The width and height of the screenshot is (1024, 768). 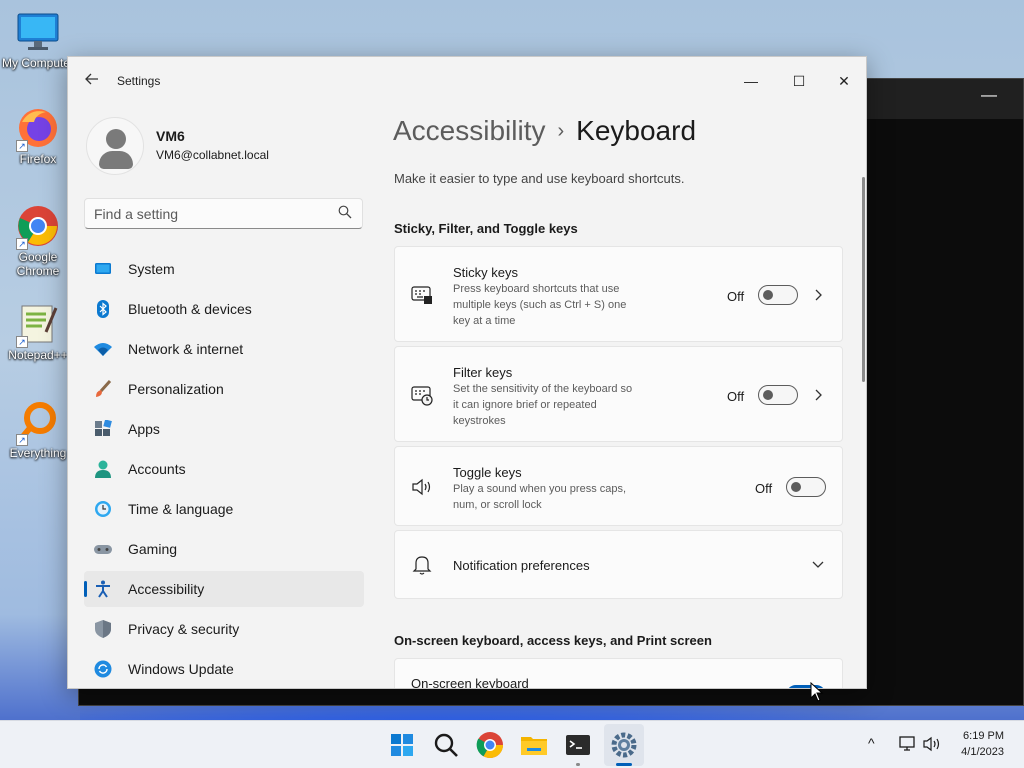 What do you see at coordinates (38, 325) in the screenshot?
I see `notepadpp-icon: ↗` at bounding box center [38, 325].